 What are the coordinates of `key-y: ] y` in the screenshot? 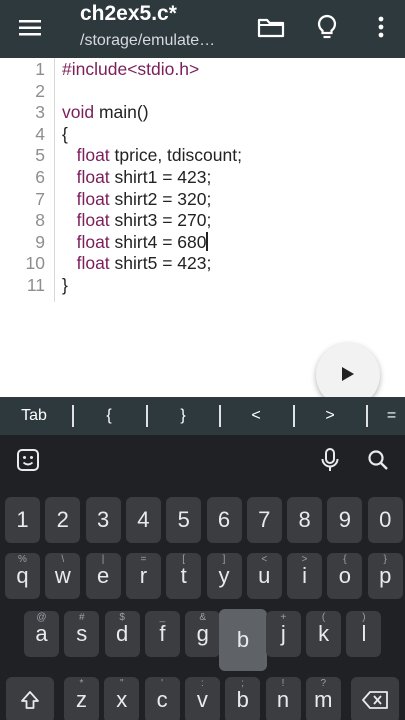 It's located at (224, 576).